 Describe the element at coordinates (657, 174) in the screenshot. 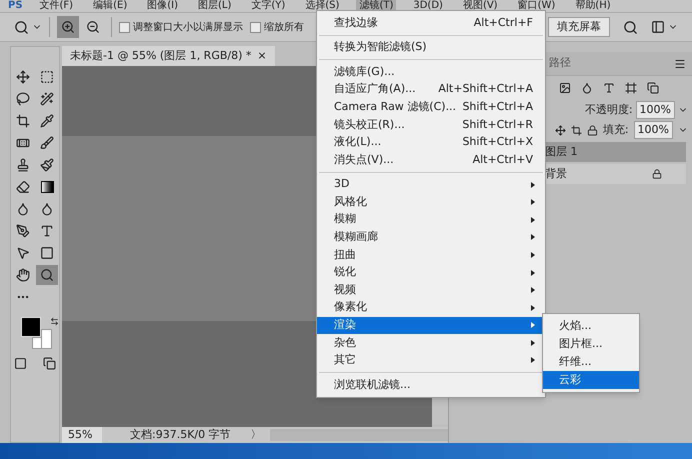

I see `lock-icon` at that location.